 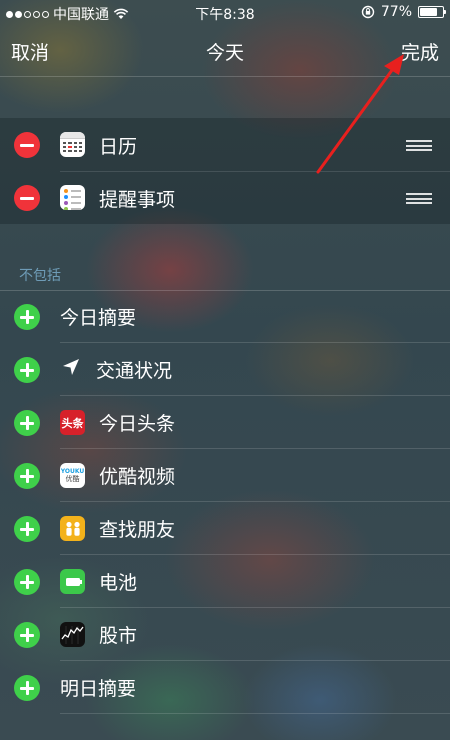 I want to click on youku-icon: YOUKU 优酷, so click(x=72, y=475).